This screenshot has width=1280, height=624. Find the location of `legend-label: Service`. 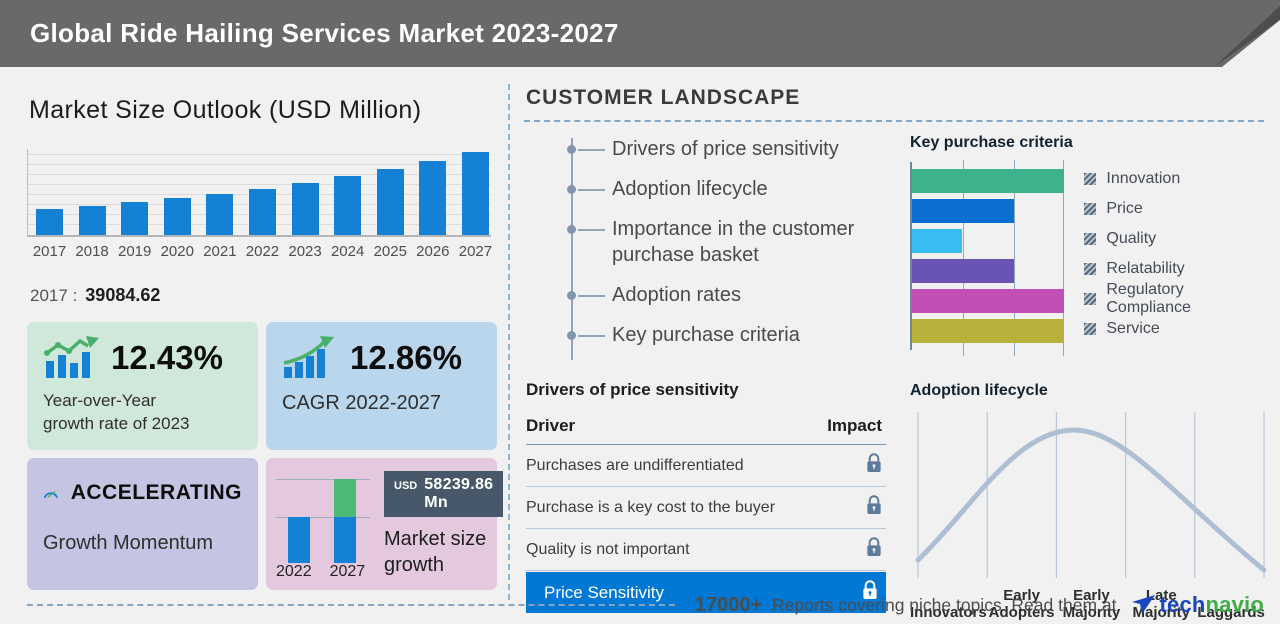

legend-label: Service is located at coordinates (1133, 328).